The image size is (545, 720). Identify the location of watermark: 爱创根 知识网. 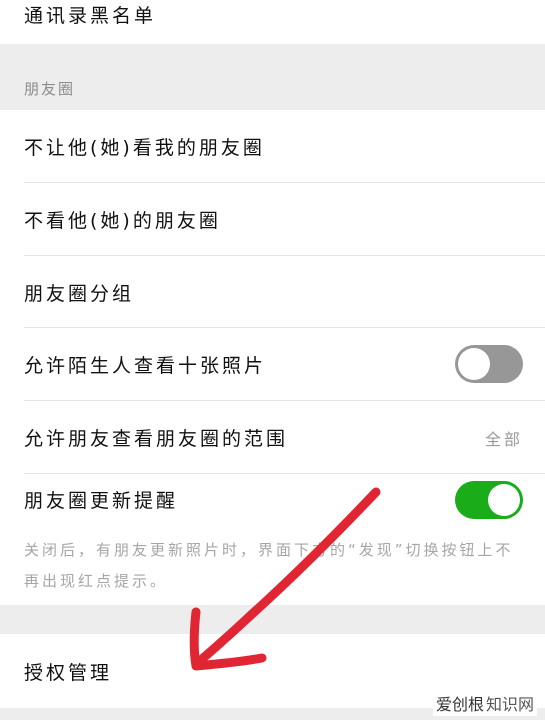
(484, 703).